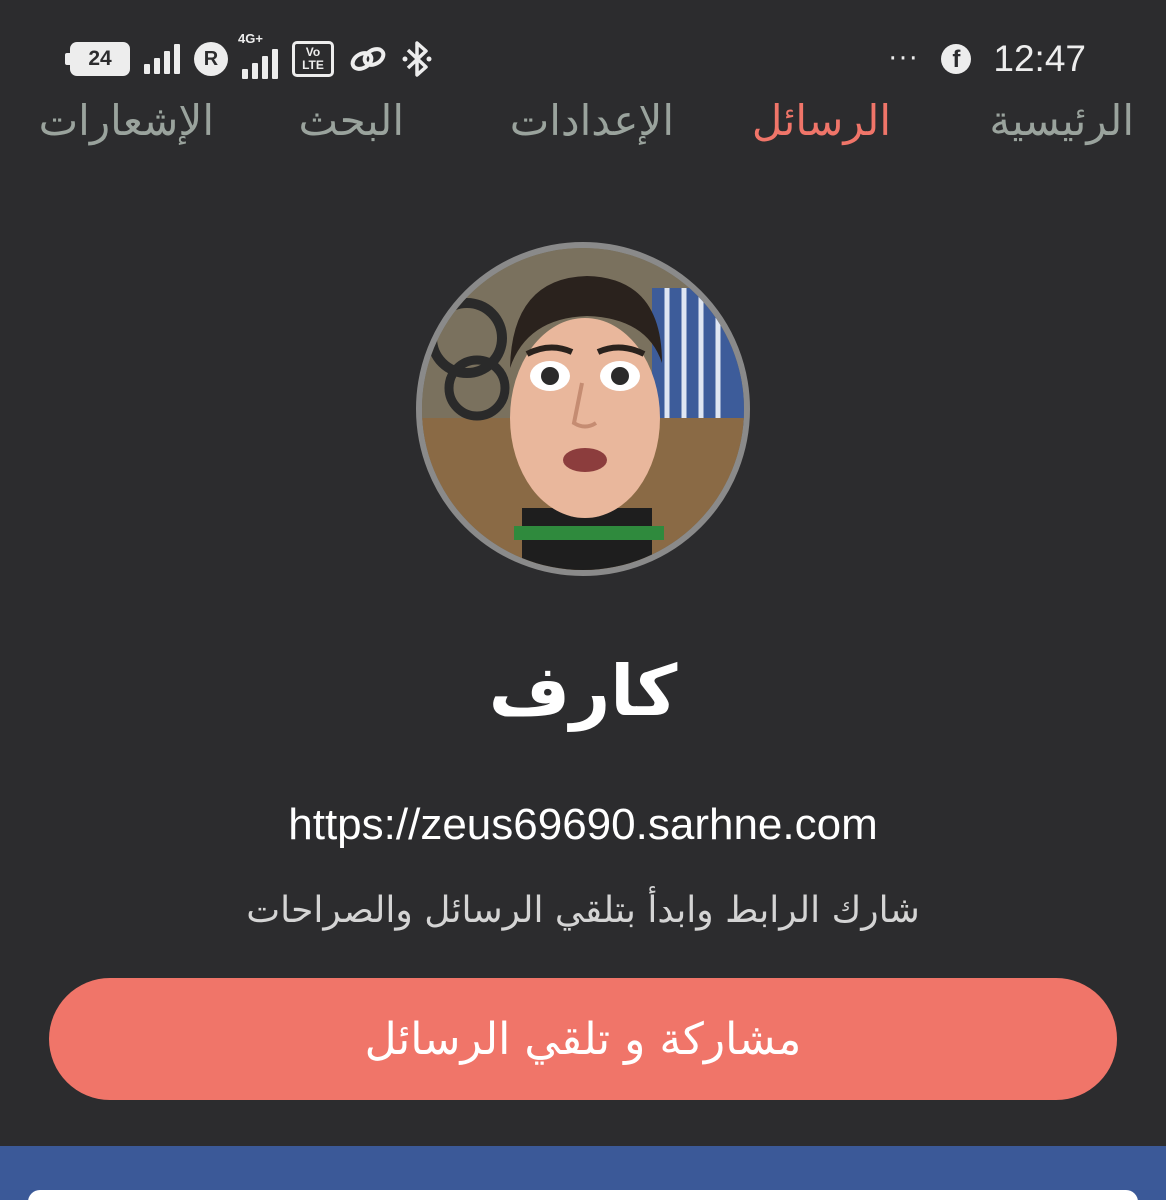 The width and height of the screenshot is (1166, 1200). I want to click on network-type-label: 4G+, so click(250, 38).